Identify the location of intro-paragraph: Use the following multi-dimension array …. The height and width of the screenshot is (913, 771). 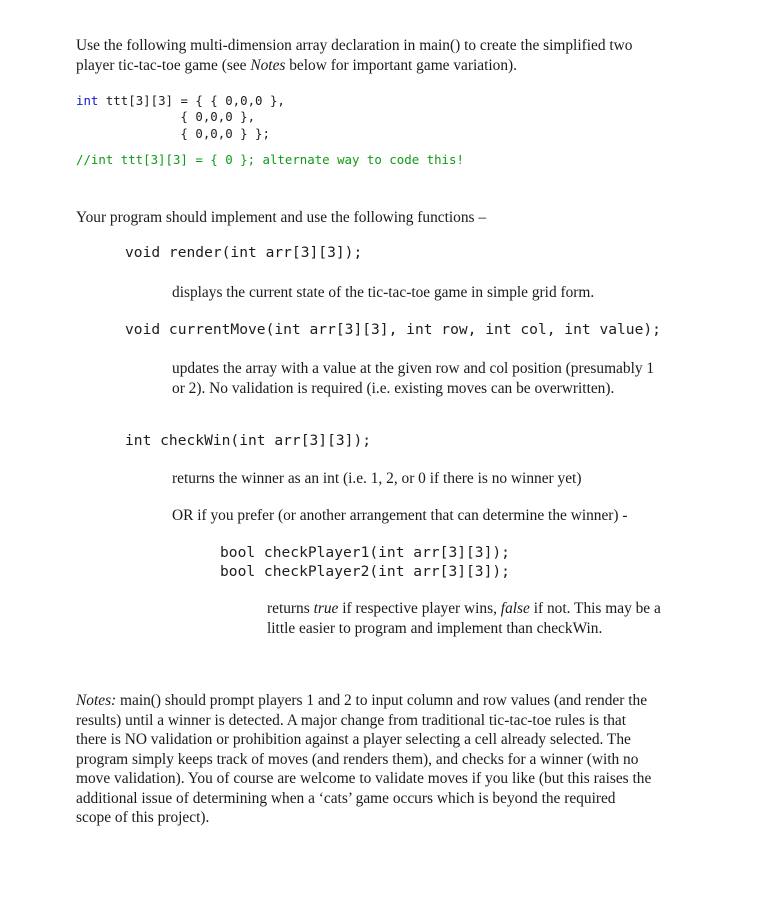
(359, 55).